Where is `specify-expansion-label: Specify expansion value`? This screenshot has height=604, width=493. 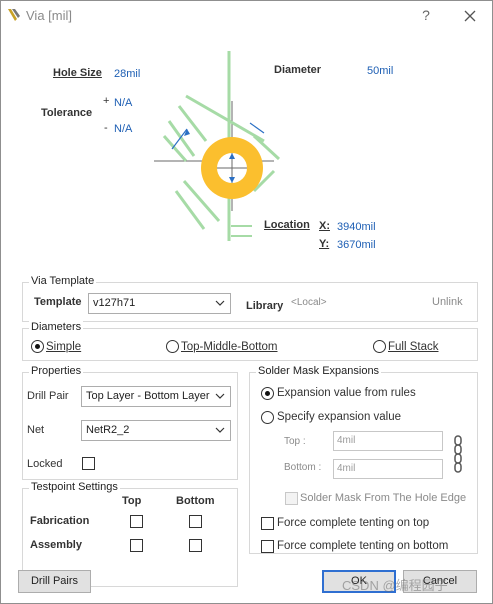
specify-expansion-label: Specify expansion value is located at coordinates (339, 417).